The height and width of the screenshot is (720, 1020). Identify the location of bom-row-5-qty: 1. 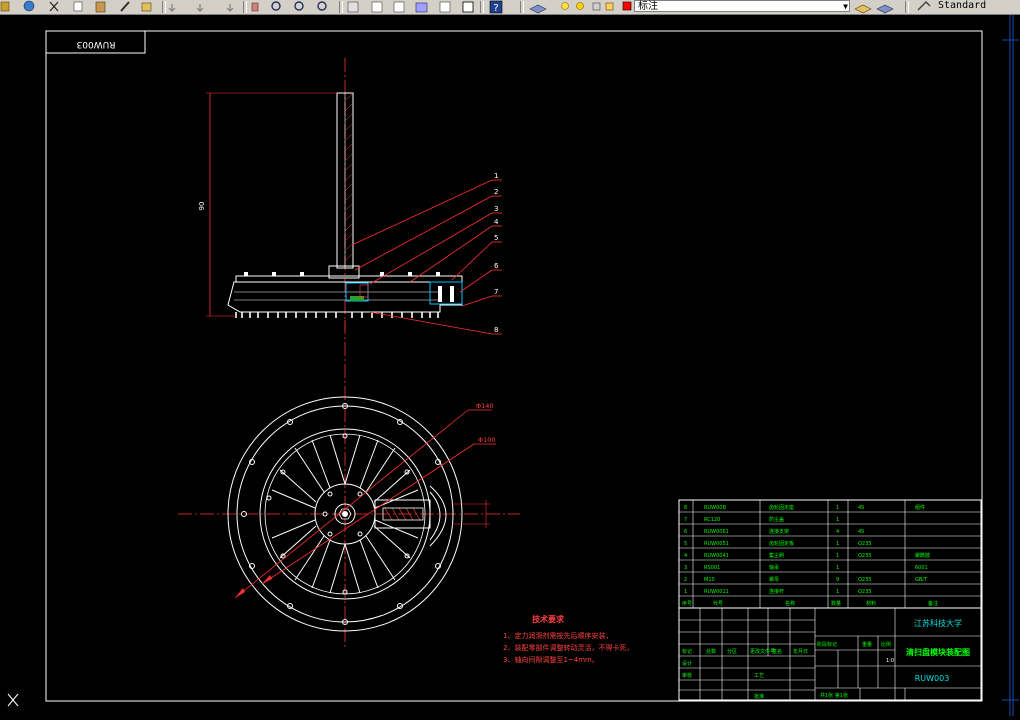
(837, 556).